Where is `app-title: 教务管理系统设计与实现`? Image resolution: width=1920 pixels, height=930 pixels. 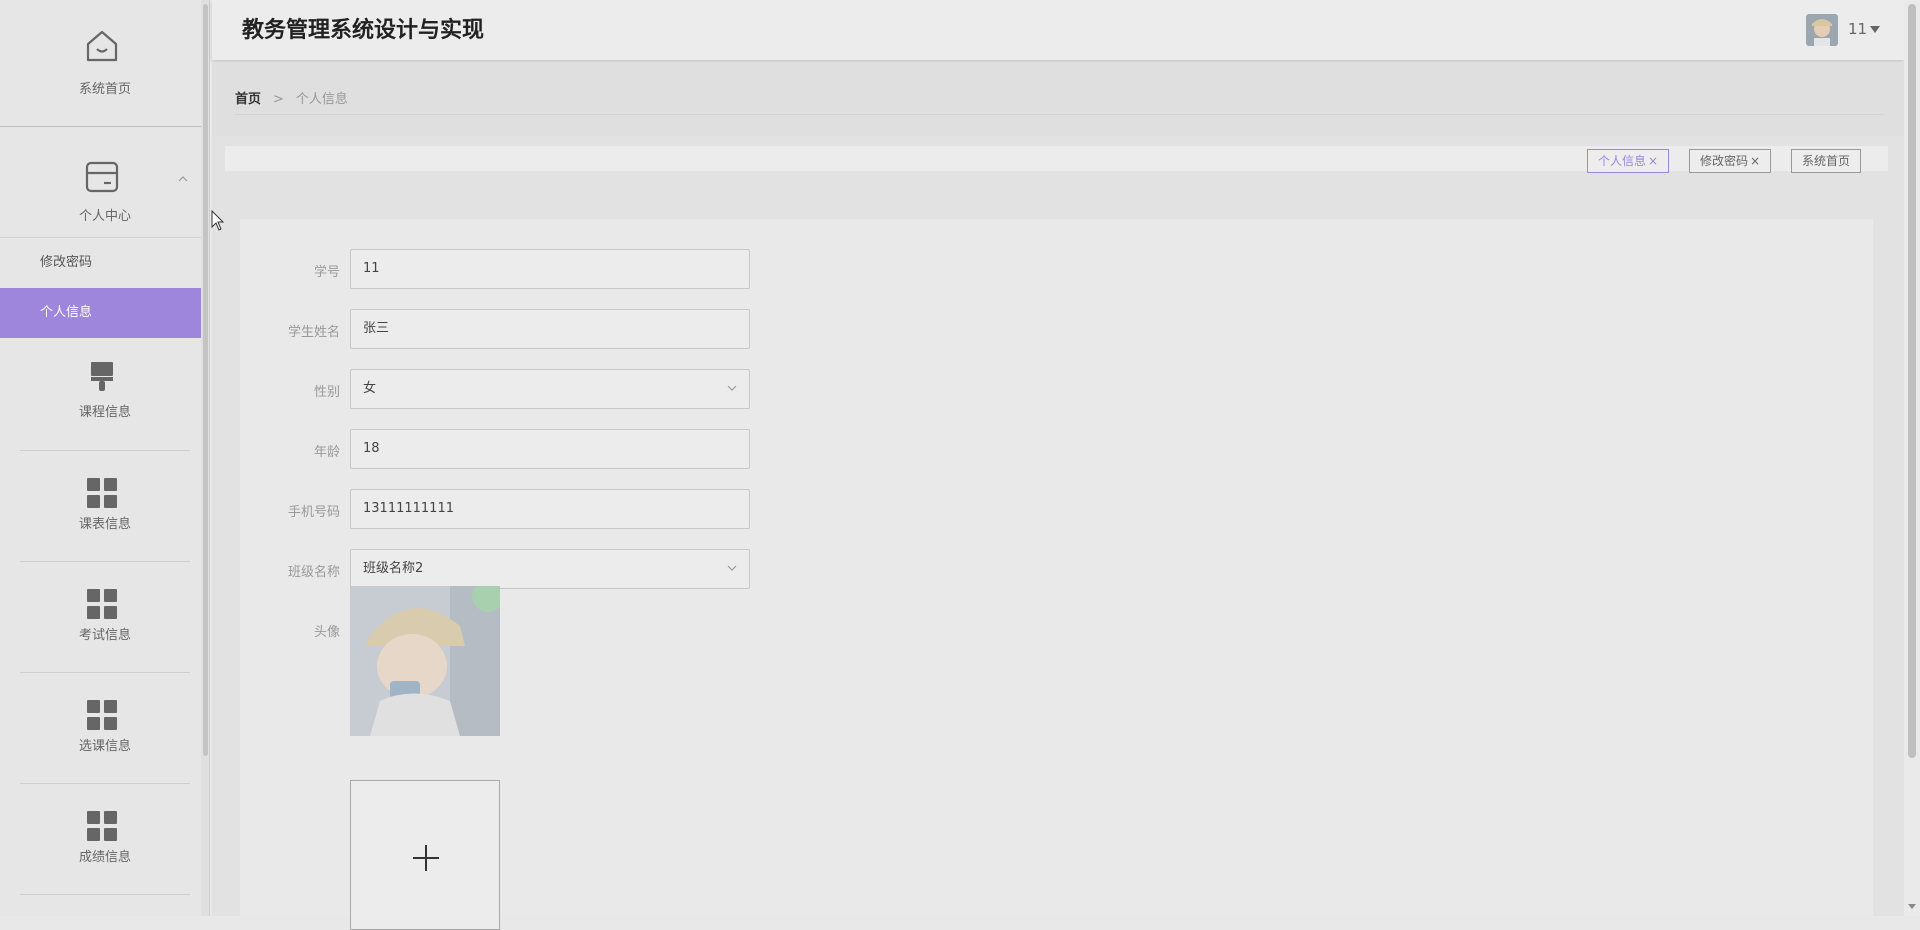 app-title: 教务管理系统设计与实现 is located at coordinates (363, 30).